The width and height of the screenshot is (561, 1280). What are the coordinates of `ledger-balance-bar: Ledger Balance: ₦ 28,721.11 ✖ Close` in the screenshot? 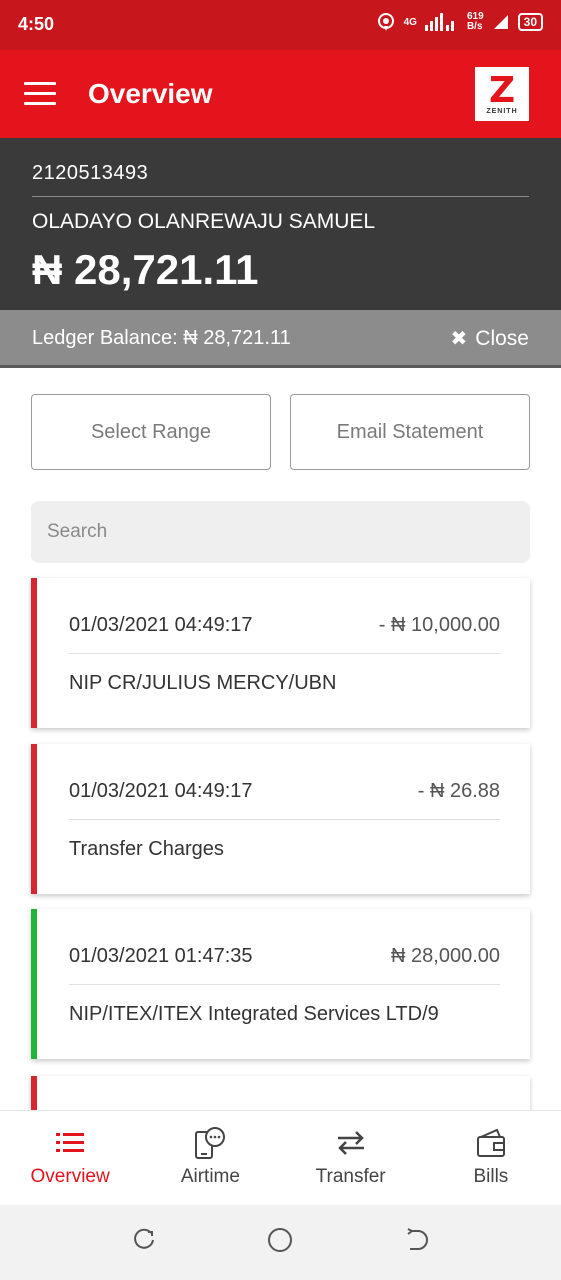 It's located at (280, 339).